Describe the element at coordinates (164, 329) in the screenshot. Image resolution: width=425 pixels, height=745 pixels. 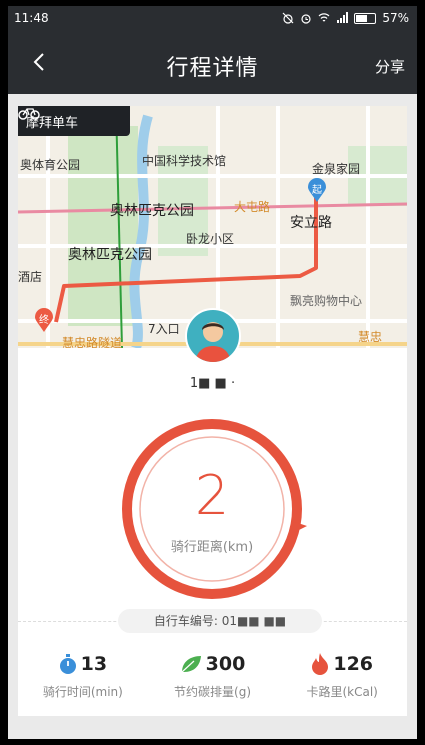
I see `map-label-exit7: 7入口` at that location.